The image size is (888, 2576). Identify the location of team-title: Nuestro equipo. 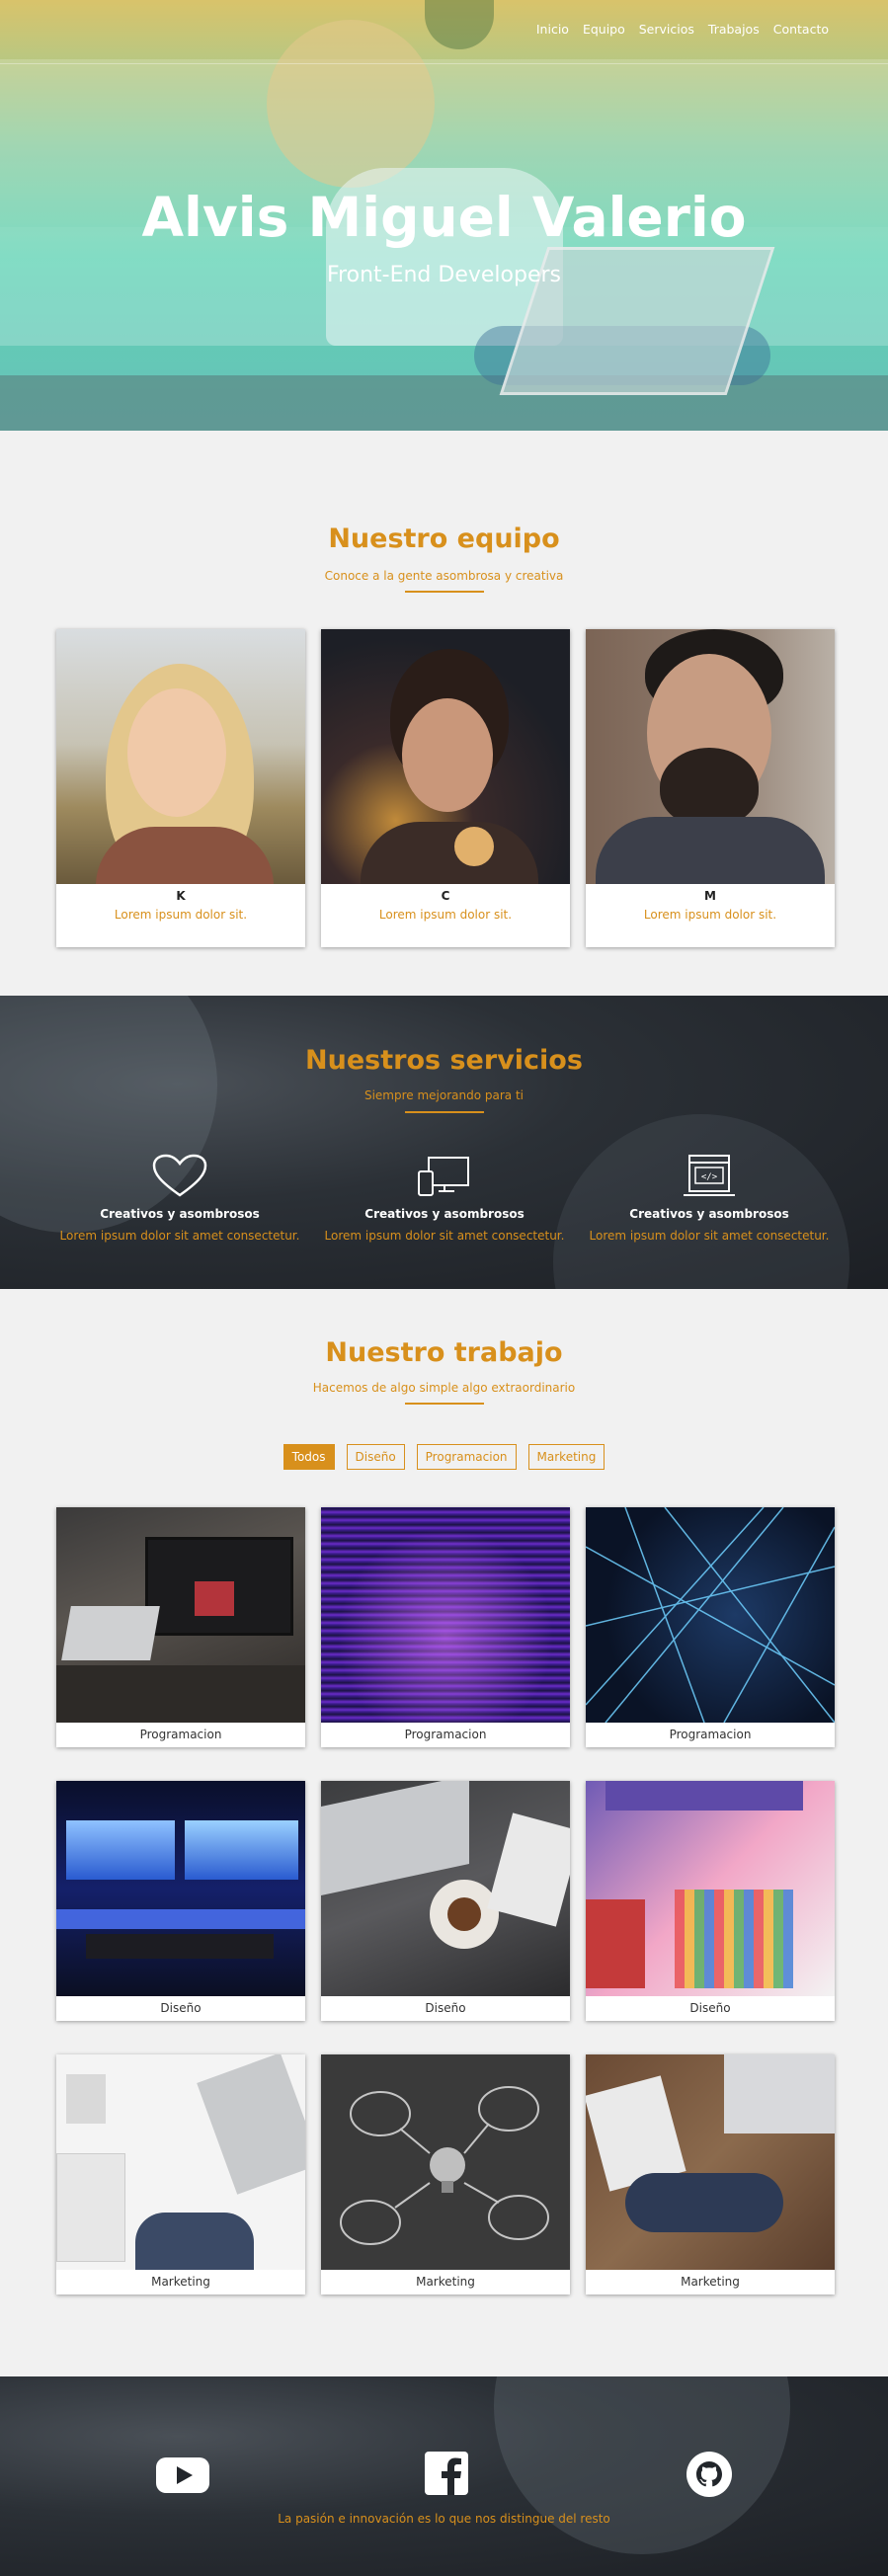
(444, 538).